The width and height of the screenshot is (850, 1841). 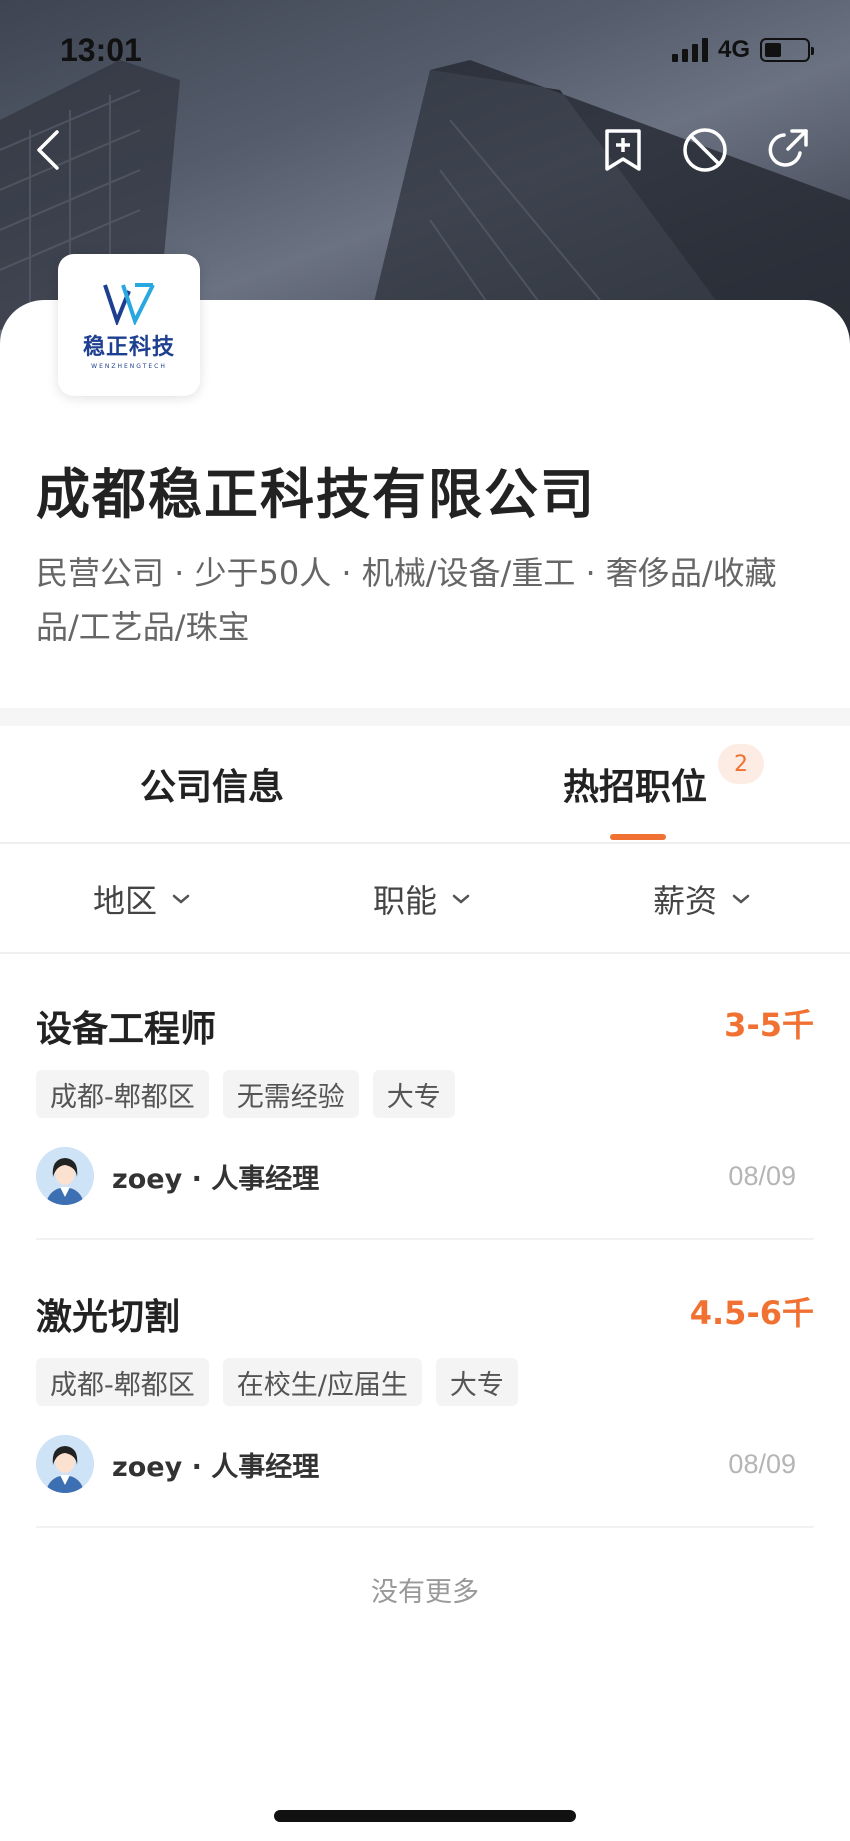 What do you see at coordinates (751, 1313) in the screenshot?
I see `job-salary: 4.5-6千` at bounding box center [751, 1313].